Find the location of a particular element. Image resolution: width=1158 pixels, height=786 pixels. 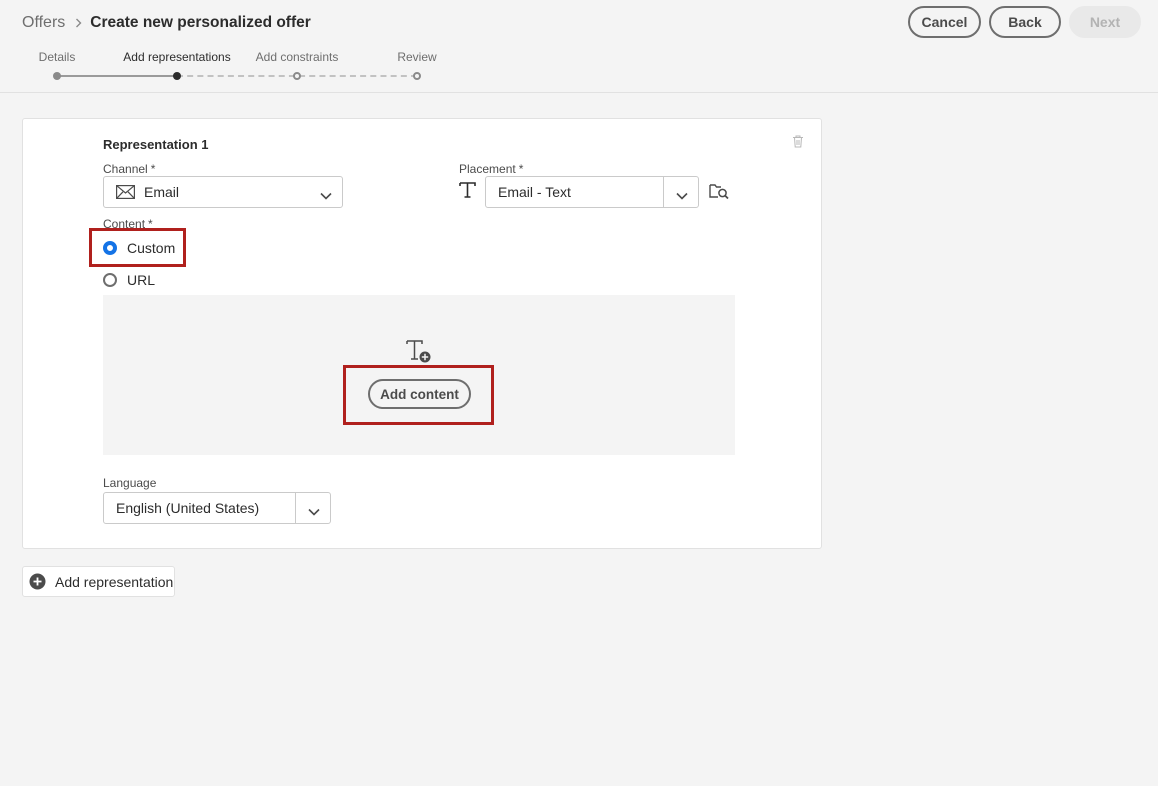

text-type-icon is located at coordinates (467, 192).